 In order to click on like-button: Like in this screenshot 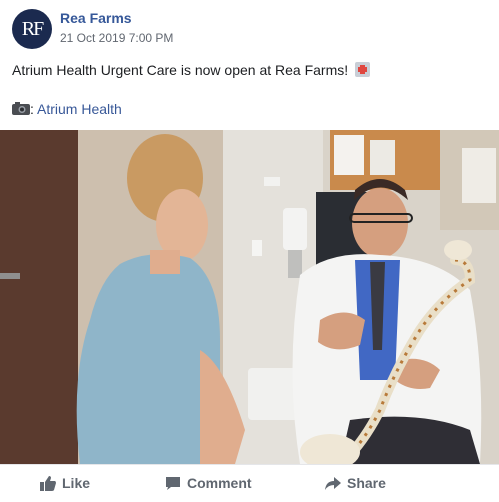, I will do `click(65, 483)`.